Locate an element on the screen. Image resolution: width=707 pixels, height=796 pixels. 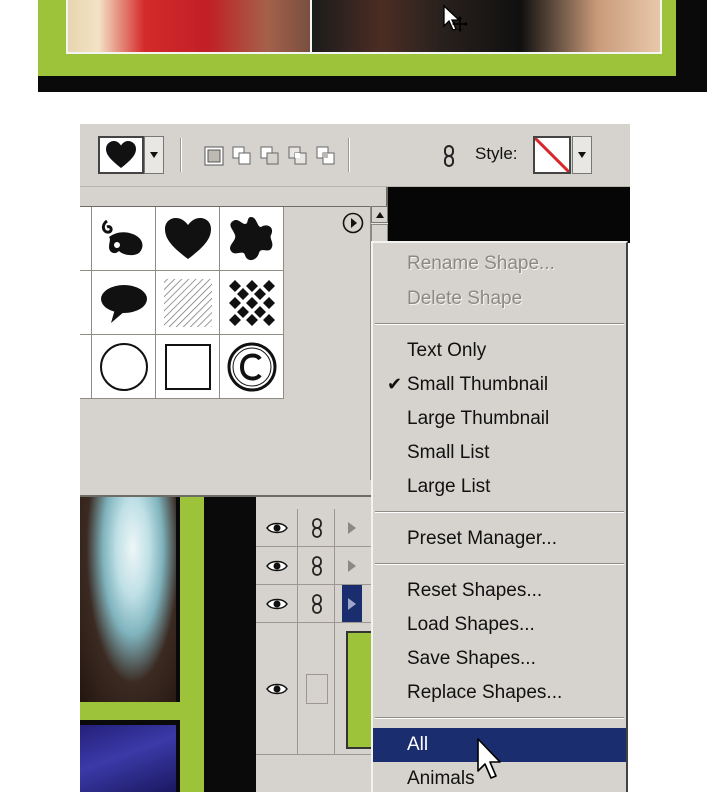
chevron-up-icon is located at coordinates (379, 214).